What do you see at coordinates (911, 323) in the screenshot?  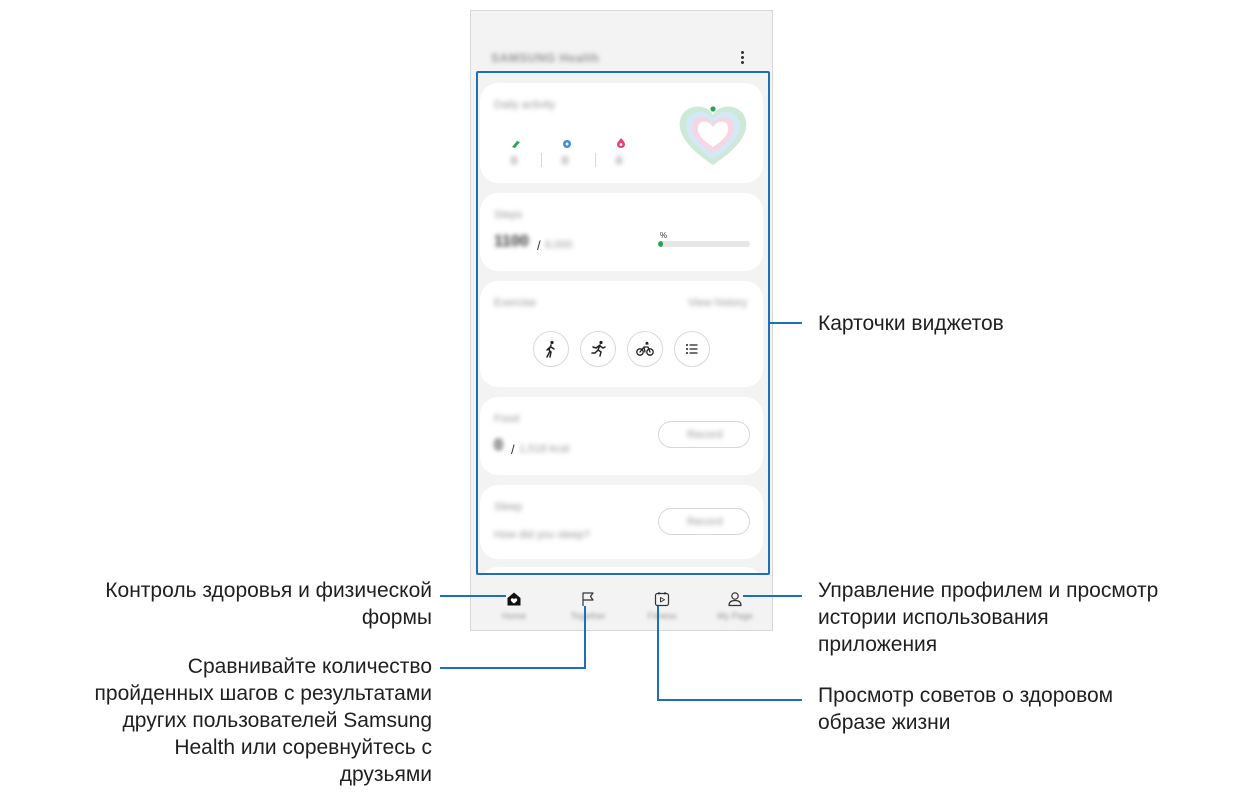 I see `widgets-callout: Карточки виджетов` at bounding box center [911, 323].